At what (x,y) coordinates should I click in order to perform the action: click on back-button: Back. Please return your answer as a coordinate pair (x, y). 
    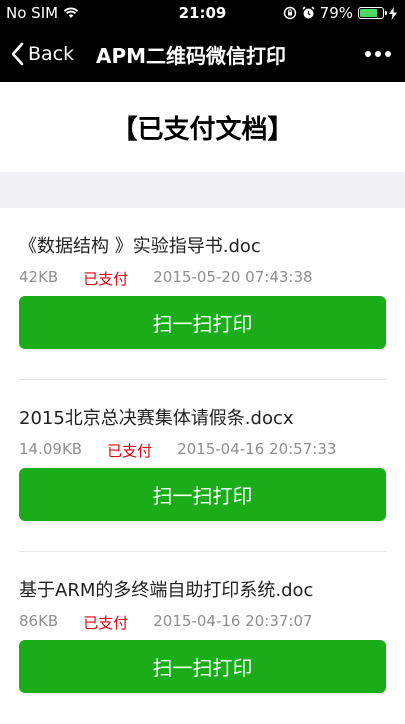
    Looking at the image, I should click on (42, 54).